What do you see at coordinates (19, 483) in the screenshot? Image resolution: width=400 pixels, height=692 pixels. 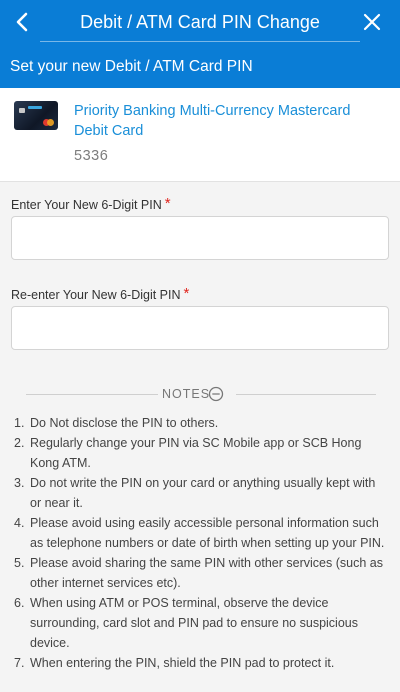 I see `note-number: 3.` at bounding box center [19, 483].